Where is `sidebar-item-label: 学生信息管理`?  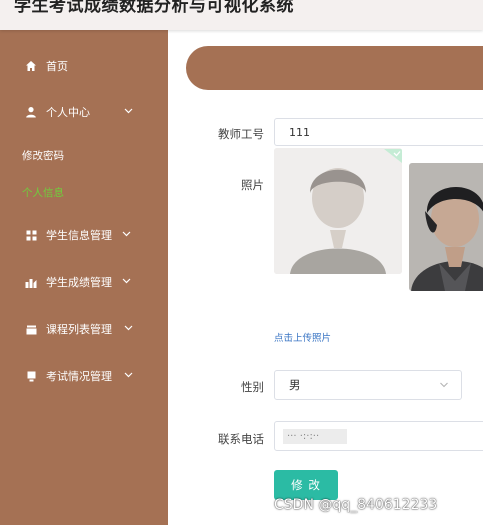
sidebar-item-label: 学生信息管理 is located at coordinates (79, 235).